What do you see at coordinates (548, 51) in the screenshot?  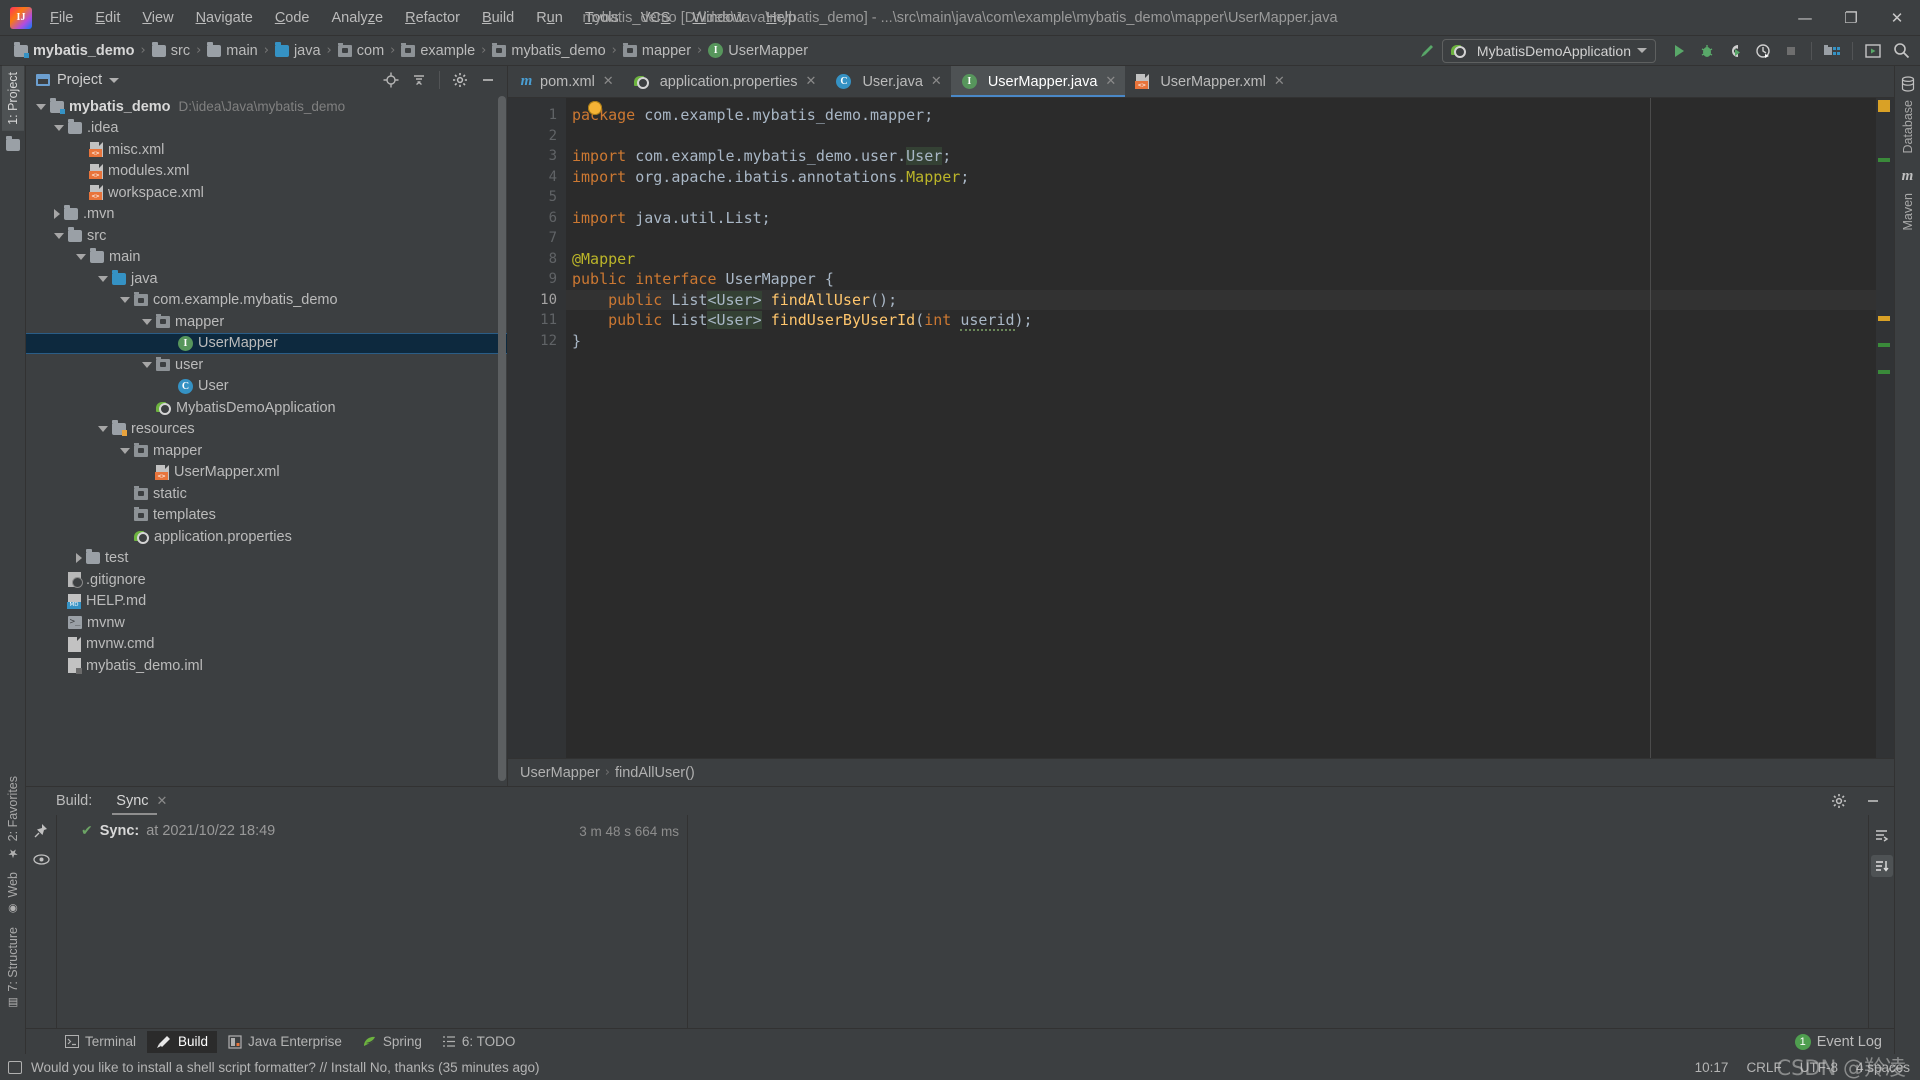 I see `breadcrumb-item-mybatis-demo-pkg: mybatis_demo` at bounding box center [548, 51].